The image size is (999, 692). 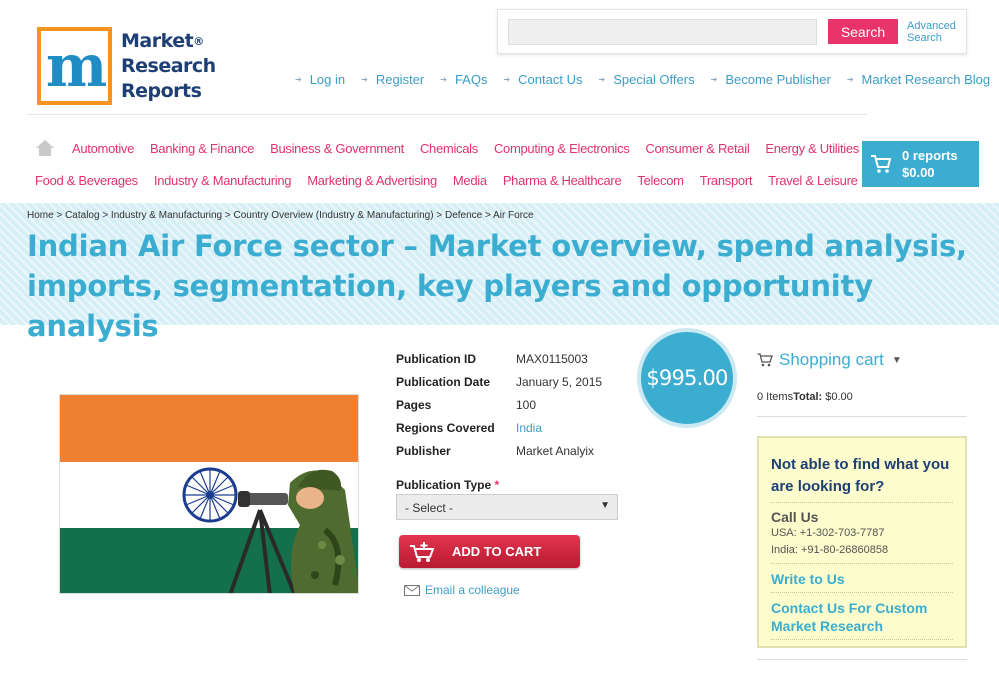 I want to click on shopping-cart-toggle: Shopping cart ▼, so click(x=829, y=360).